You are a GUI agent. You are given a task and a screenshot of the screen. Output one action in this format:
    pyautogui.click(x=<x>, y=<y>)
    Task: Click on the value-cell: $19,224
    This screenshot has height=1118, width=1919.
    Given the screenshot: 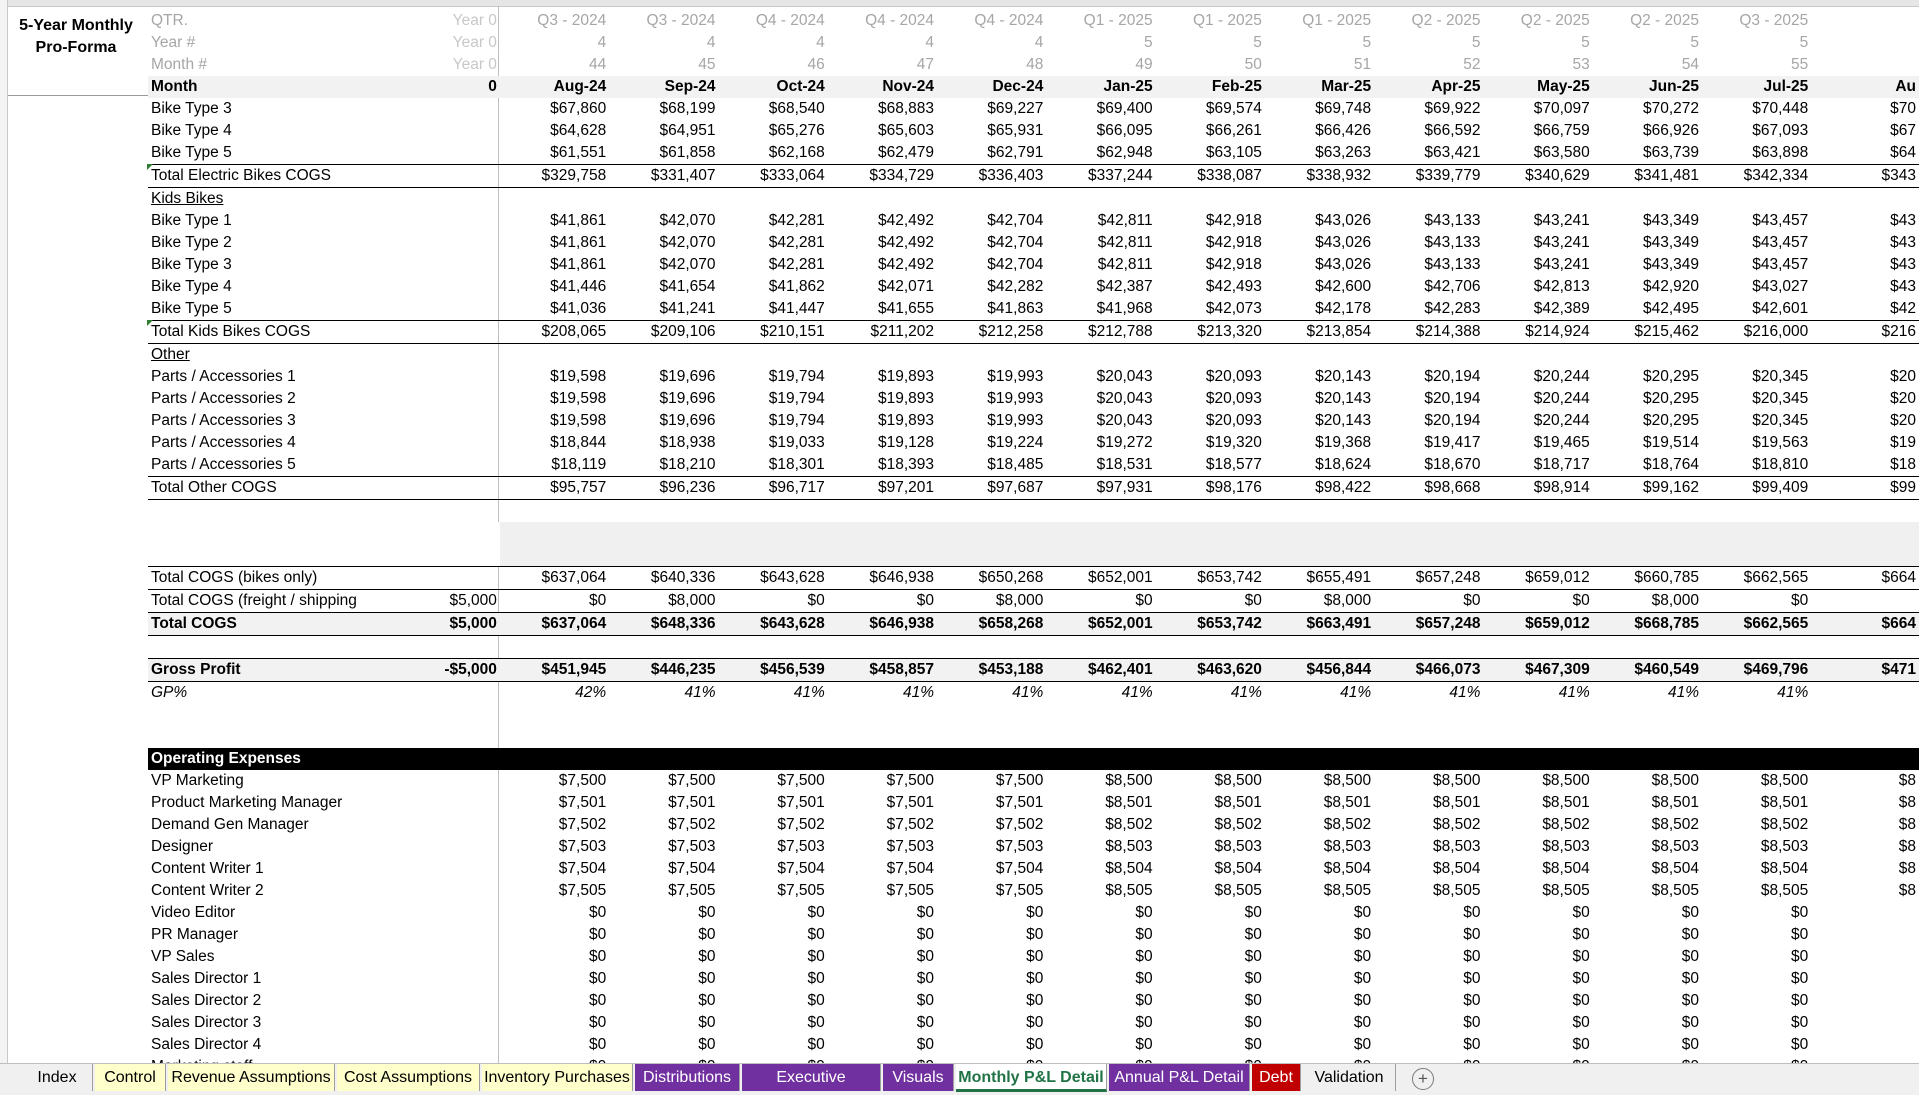 What is the action you would take?
    pyautogui.click(x=991, y=443)
    